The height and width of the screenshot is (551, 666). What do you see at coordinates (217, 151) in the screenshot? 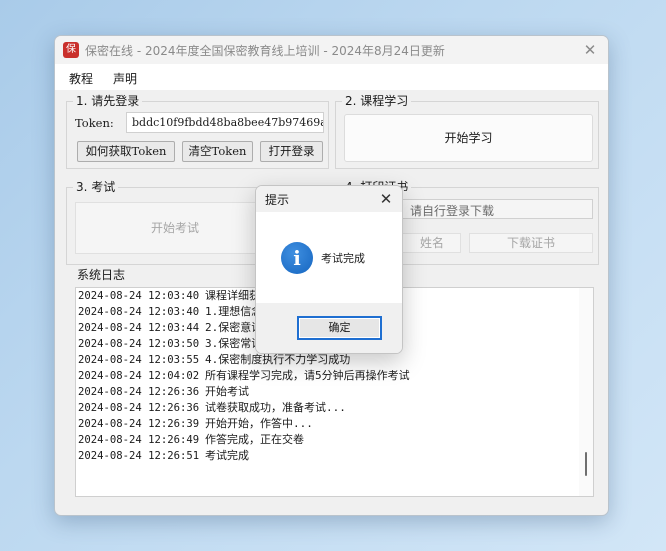
I see `clear-token-button: 清空Token` at bounding box center [217, 151].